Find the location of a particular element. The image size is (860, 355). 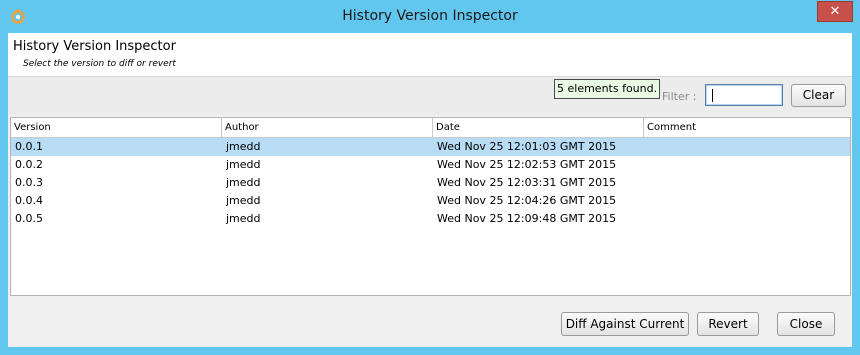

table-row: 0.0.3 jmedd Wed Nov 25 12:03:31 GMT 2015 is located at coordinates (430, 183).